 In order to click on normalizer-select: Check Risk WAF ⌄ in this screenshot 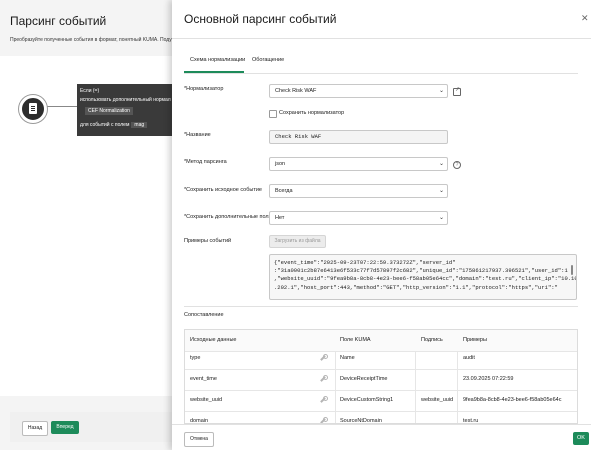, I will do `click(358, 91)`.